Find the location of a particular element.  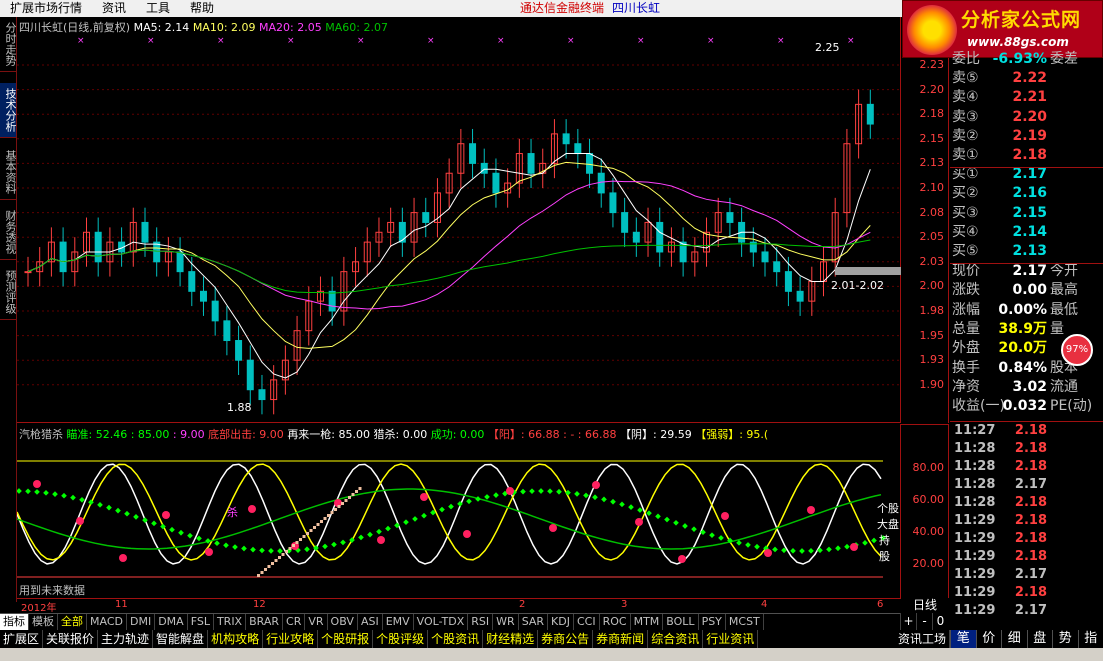

bottom-tab: 个股资讯 is located at coordinates (456, 639).